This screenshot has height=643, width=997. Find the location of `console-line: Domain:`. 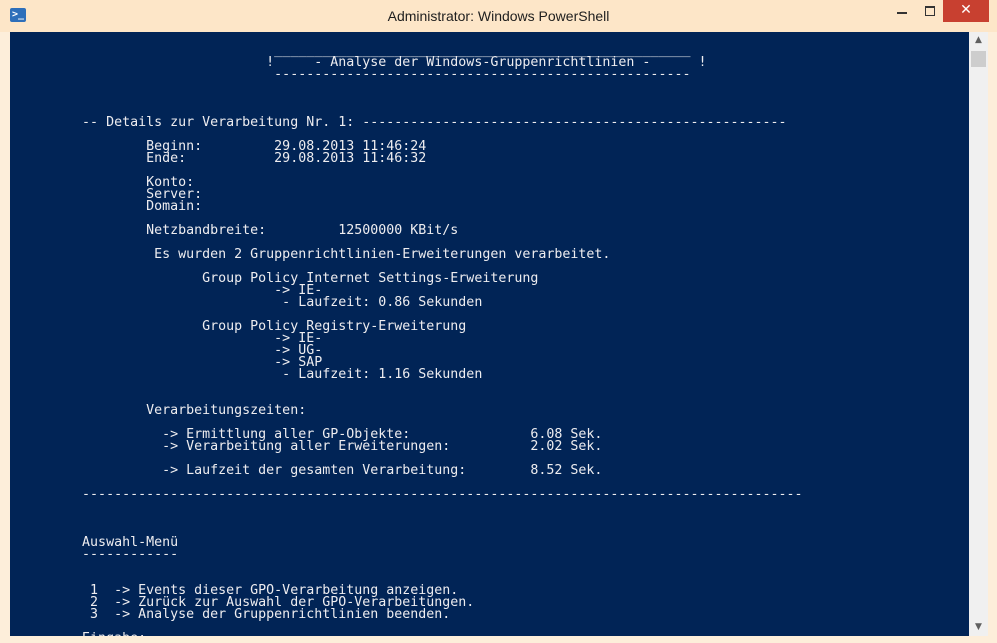

console-line: Domain: is located at coordinates (106, 206).